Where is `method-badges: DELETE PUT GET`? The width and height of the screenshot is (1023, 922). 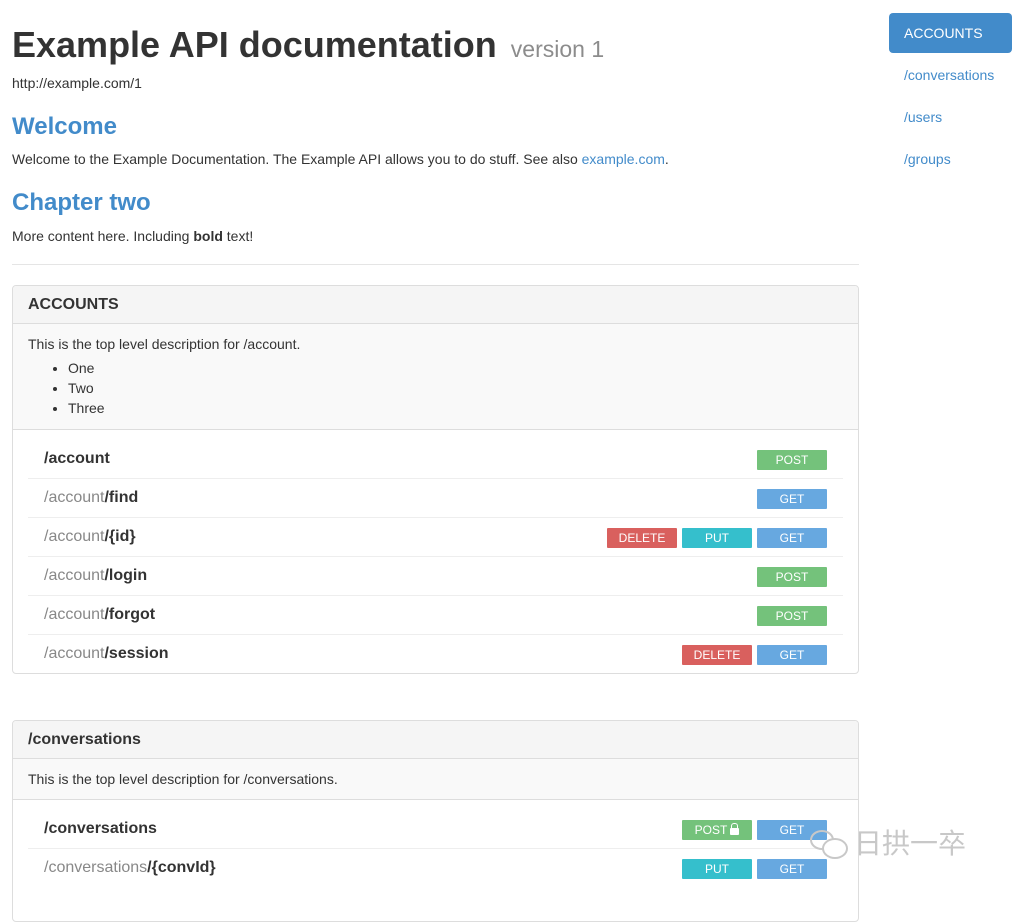 method-badges: DELETE PUT GET is located at coordinates (717, 538).